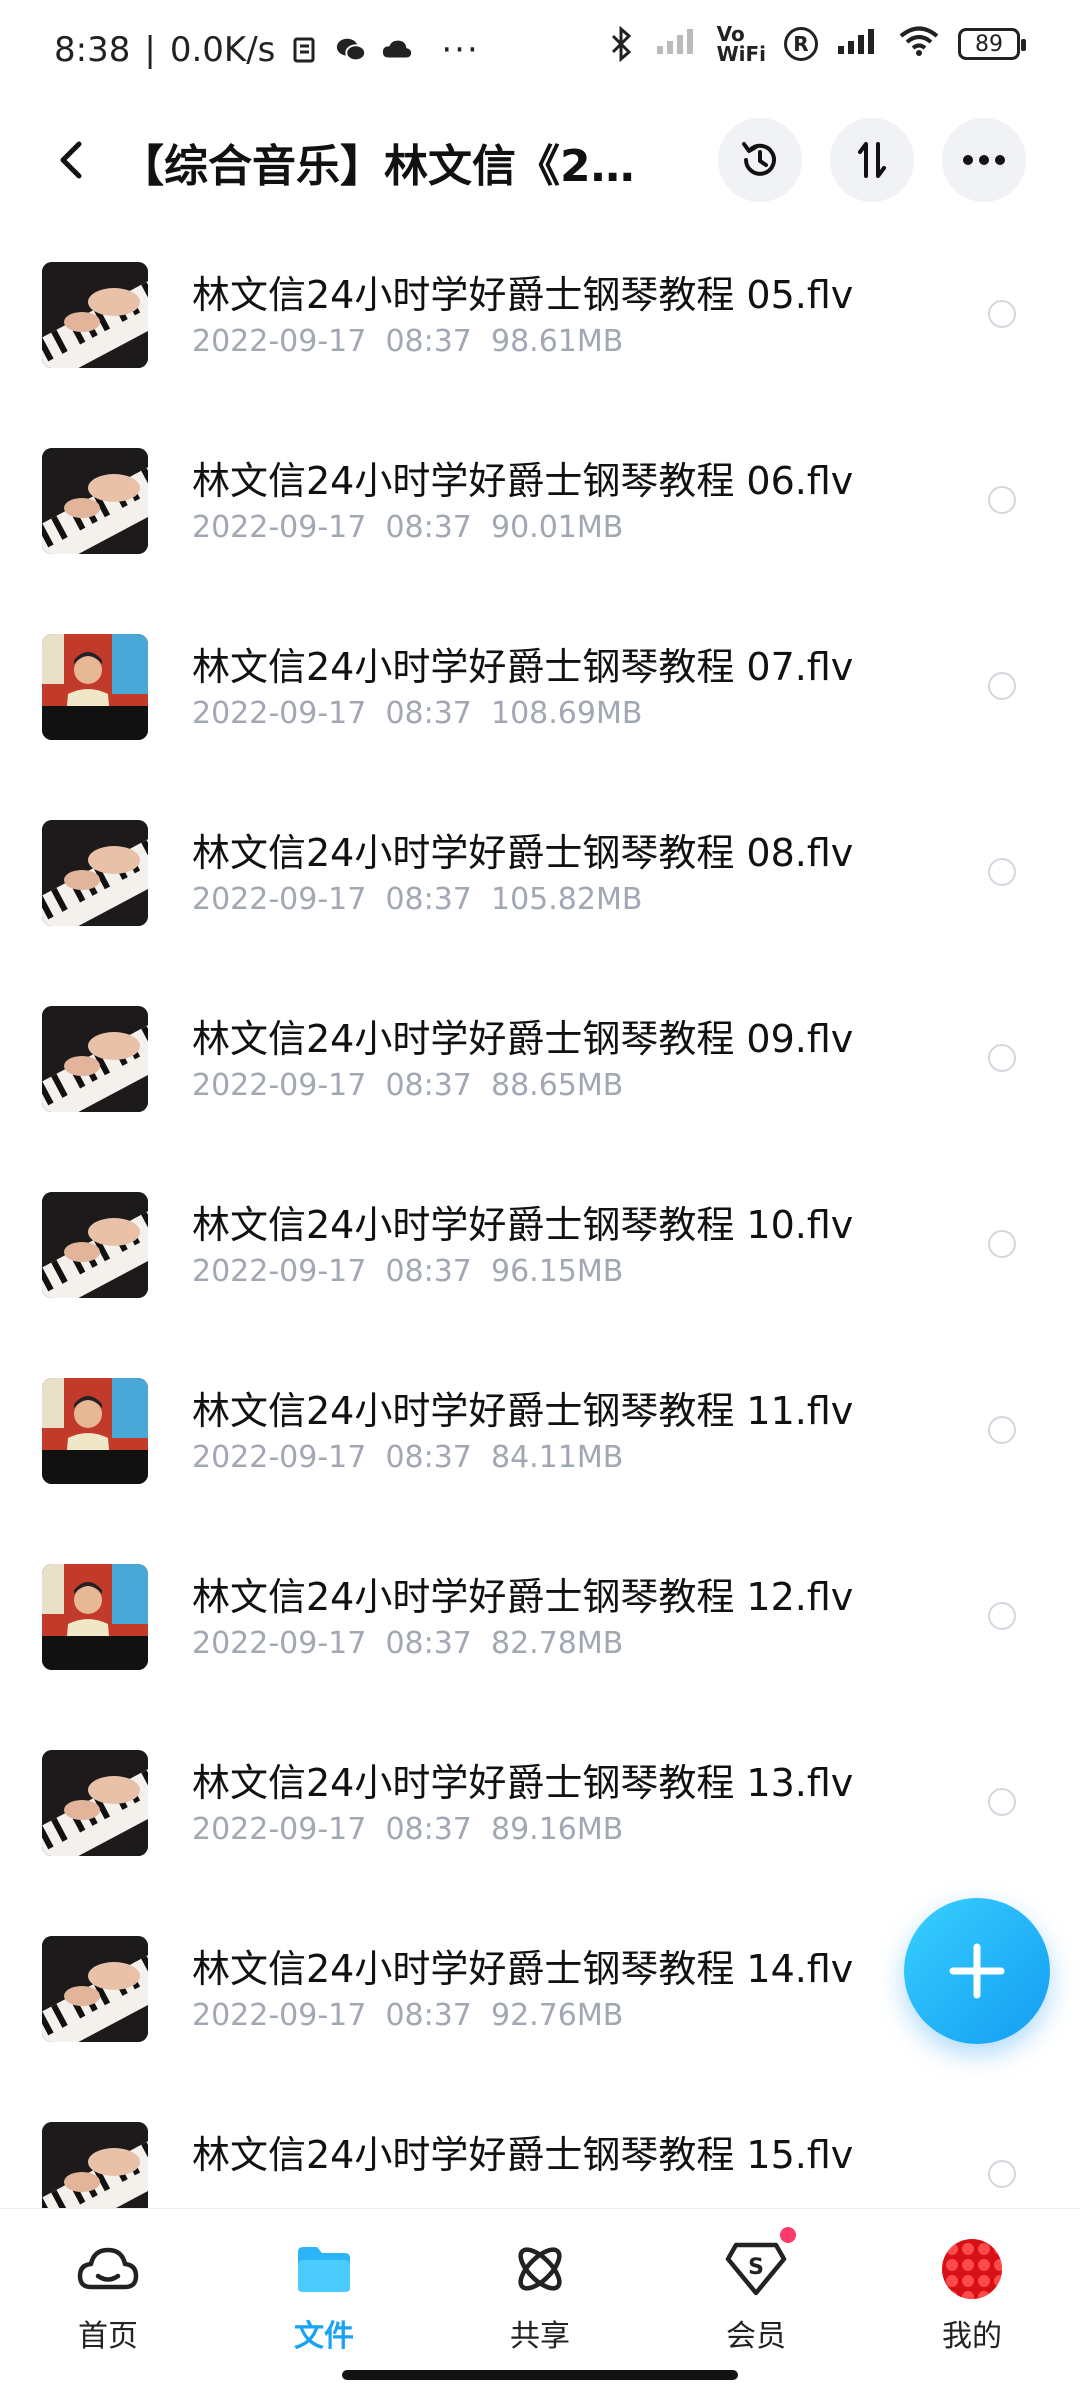 Image resolution: width=1080 pixels, height=2401 pixels. Describe the element at coordinates (523, 295) in the screenshot. I see `file-name: 林文信24小时学好爵士钢琴教程 05.flv` at that location.